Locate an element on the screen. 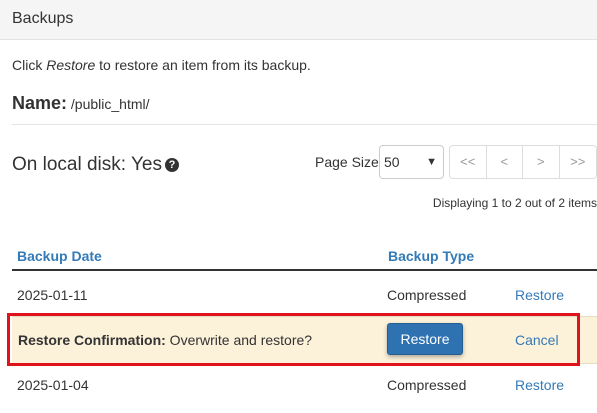 This screenshot has height=413, width=597. table-header-border is located at coordinates (304, 270).